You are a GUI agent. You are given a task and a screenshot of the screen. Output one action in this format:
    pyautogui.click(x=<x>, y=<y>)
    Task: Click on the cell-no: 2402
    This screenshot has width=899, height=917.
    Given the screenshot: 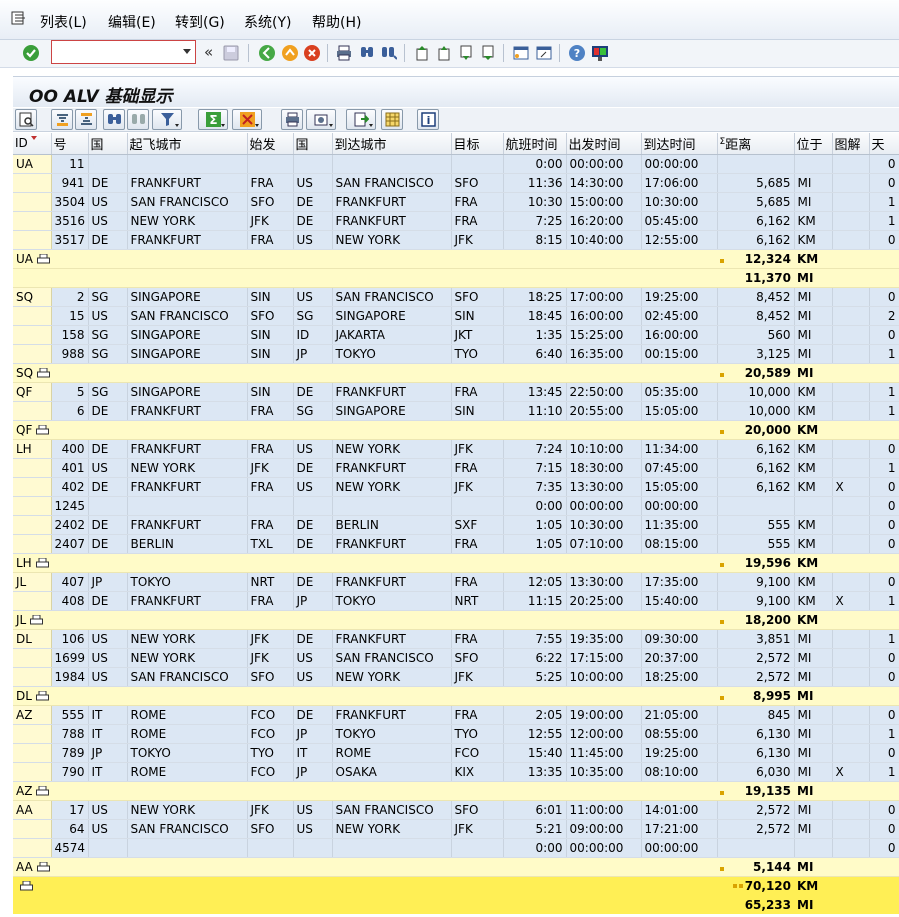 What is the action you would take?
    pyautogui.click(x=70, y=525)
    